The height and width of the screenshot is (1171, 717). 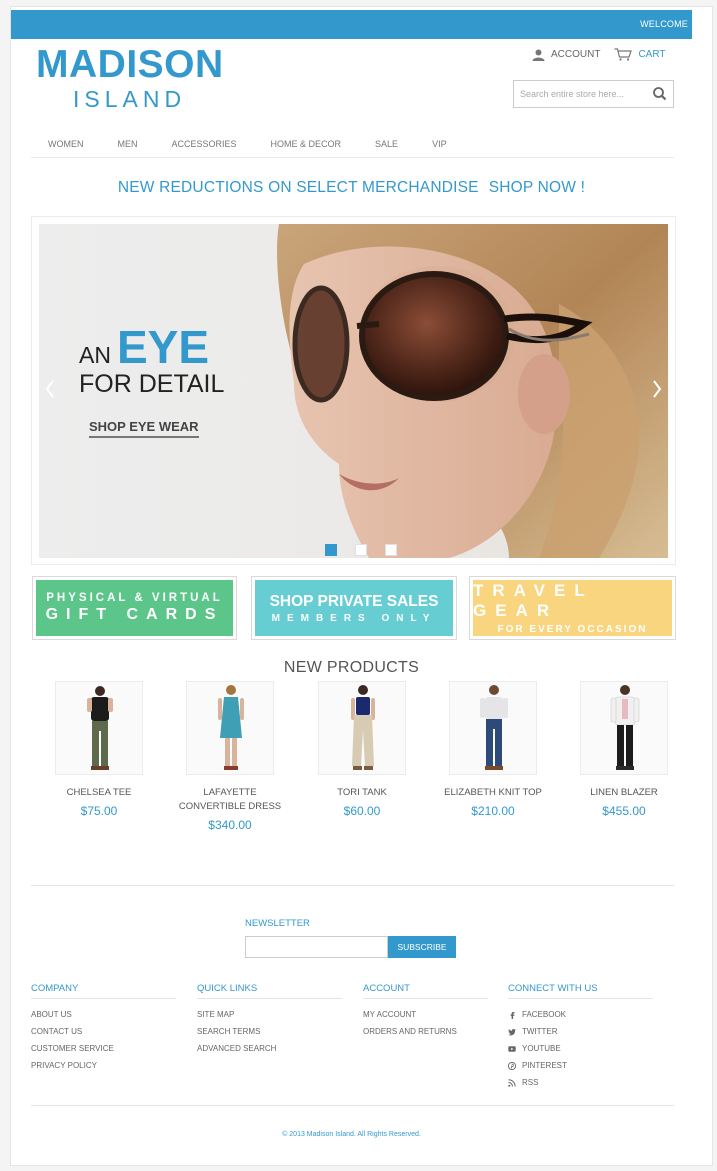 I want to click on cart-icon, so click(x=623, y=54).